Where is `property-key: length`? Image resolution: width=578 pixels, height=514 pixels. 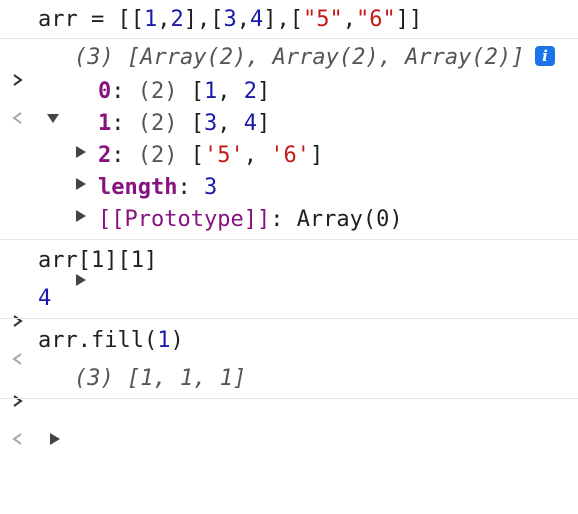 property-key: length is located at coordinates (138, 187).